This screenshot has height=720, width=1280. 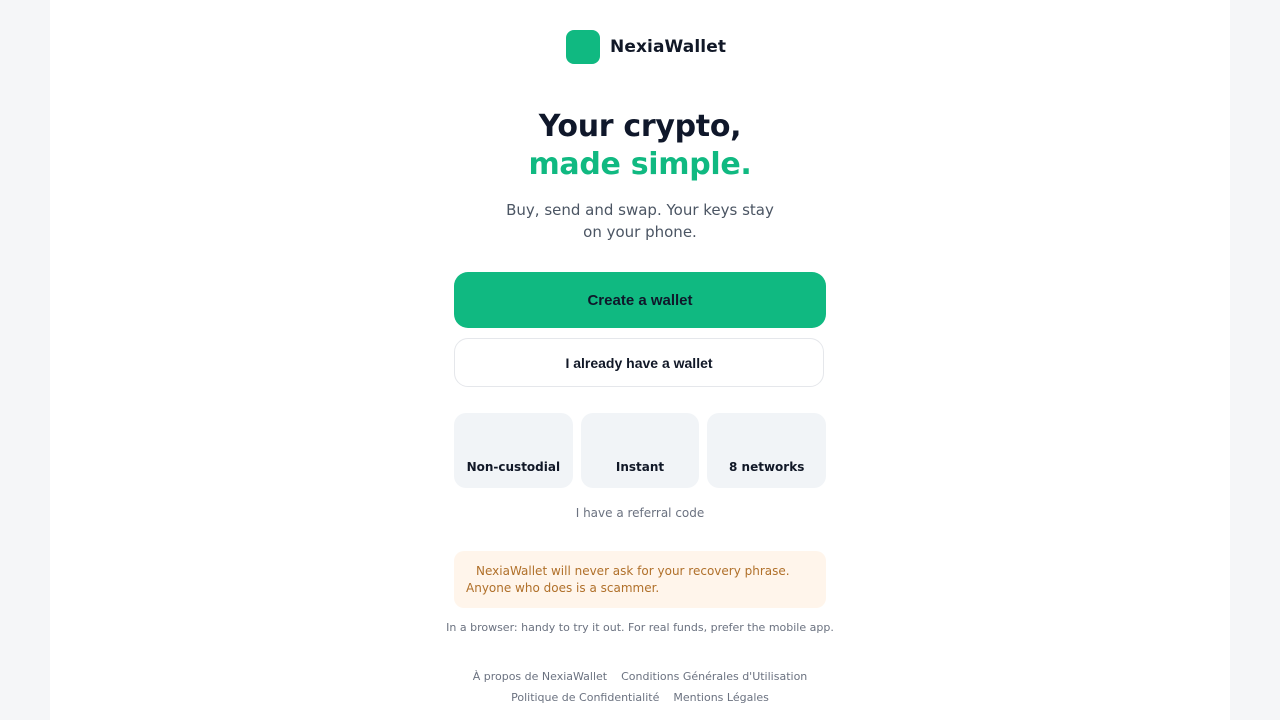 I want to click on feature-card-networks: 8 networks, so click(x=767, y=450).